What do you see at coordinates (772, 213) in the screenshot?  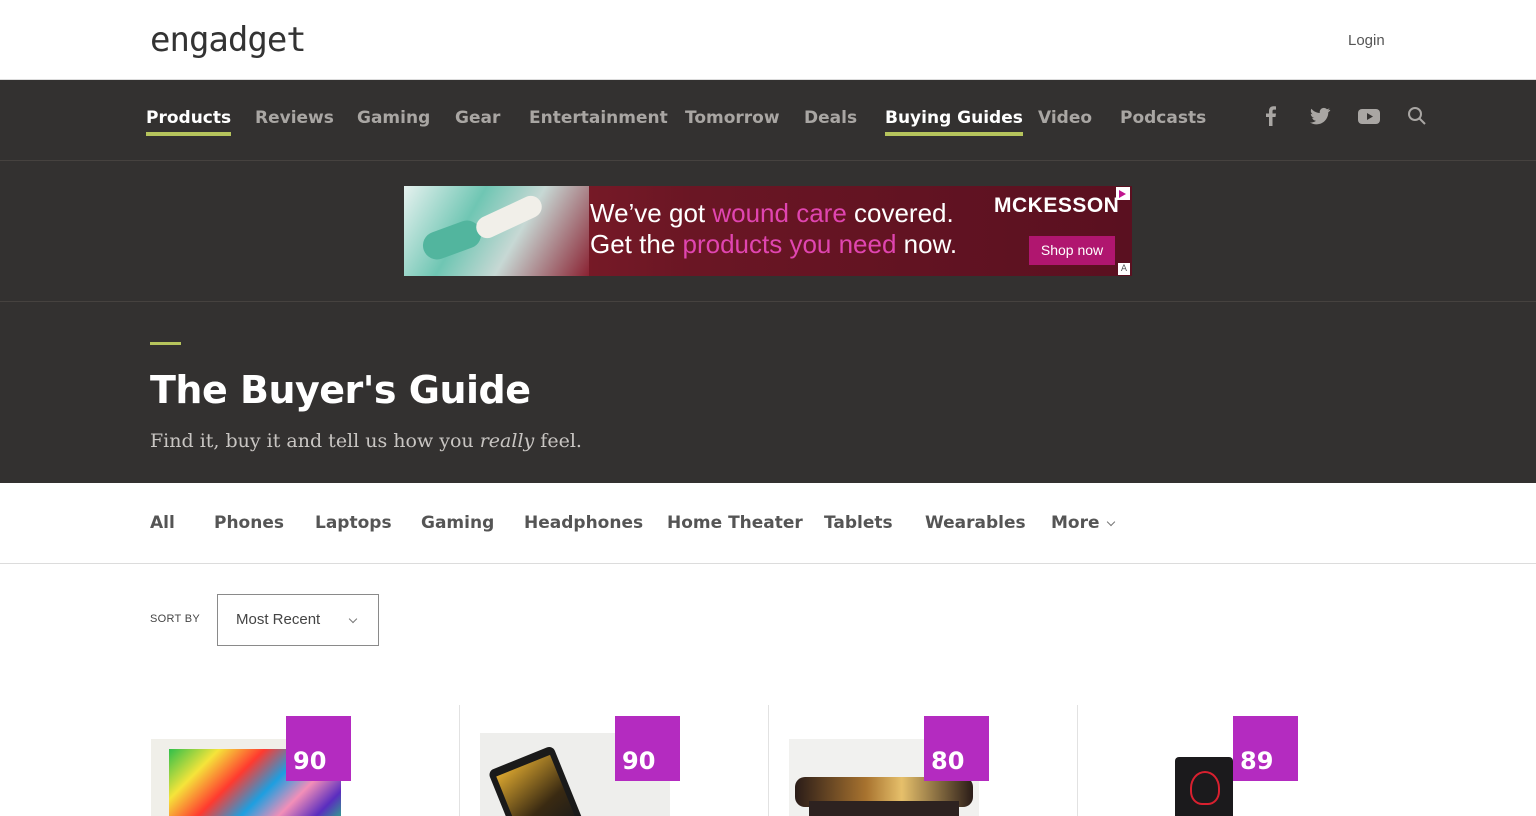 I see `ad-headline-line1: We’ve got wound care covered.` at bounding box center [772, 213].